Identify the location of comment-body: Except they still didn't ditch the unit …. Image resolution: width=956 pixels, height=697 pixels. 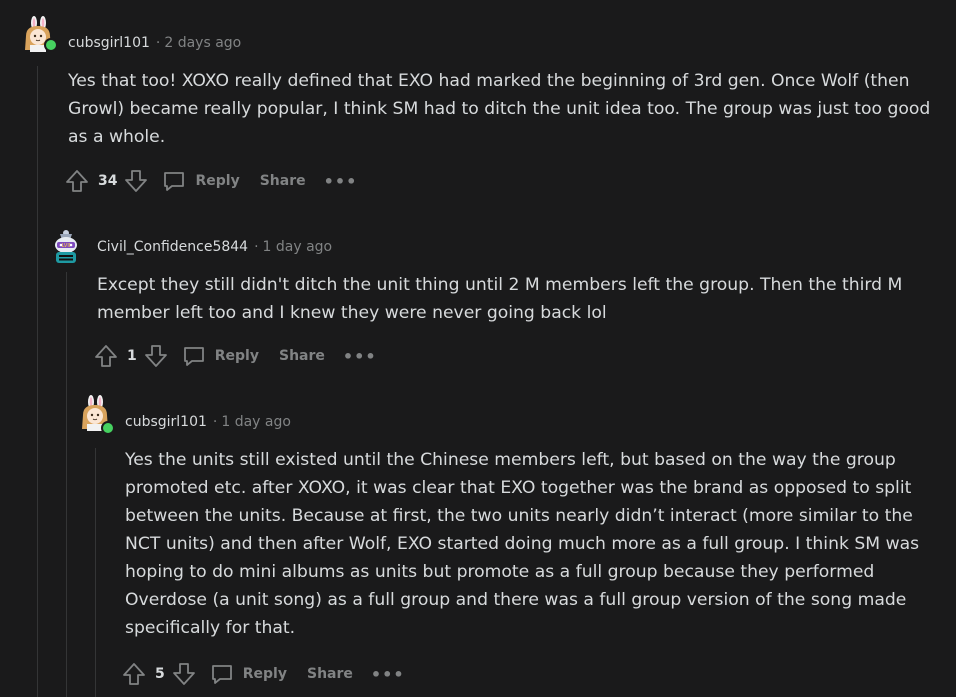
(500, 299).